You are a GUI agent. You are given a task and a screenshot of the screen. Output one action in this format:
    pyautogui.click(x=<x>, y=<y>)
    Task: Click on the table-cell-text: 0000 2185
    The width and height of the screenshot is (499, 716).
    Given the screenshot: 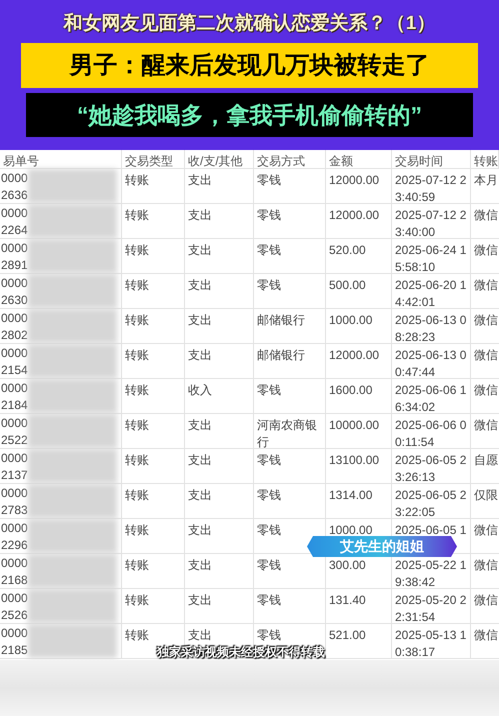 What is the action you would take?
    pyautogui.click(x=14, y=641)
    